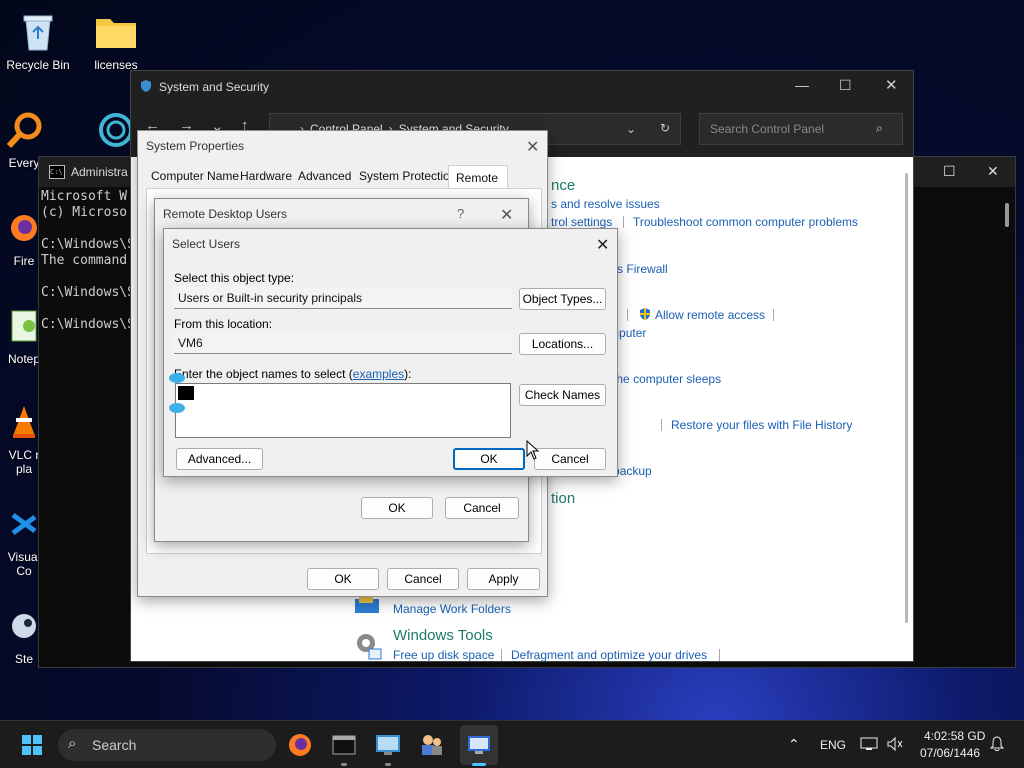  I want to click on shield-icon, so click(146, 87).